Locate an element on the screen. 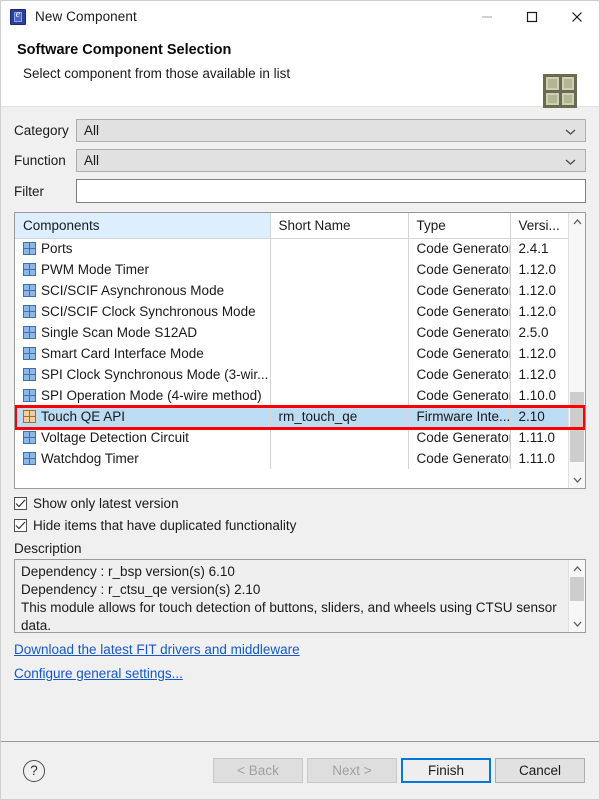  page-title: Software Component Selection is located at coordinates (124, 50).